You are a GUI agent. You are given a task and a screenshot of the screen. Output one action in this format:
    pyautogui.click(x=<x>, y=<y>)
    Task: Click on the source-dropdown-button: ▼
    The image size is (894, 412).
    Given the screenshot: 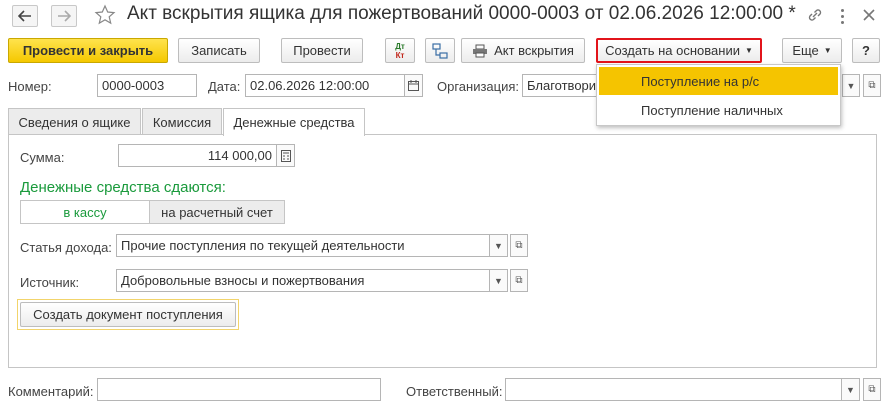 What is the action you would take?
    pyautogui.click(x=499, y=280)
    